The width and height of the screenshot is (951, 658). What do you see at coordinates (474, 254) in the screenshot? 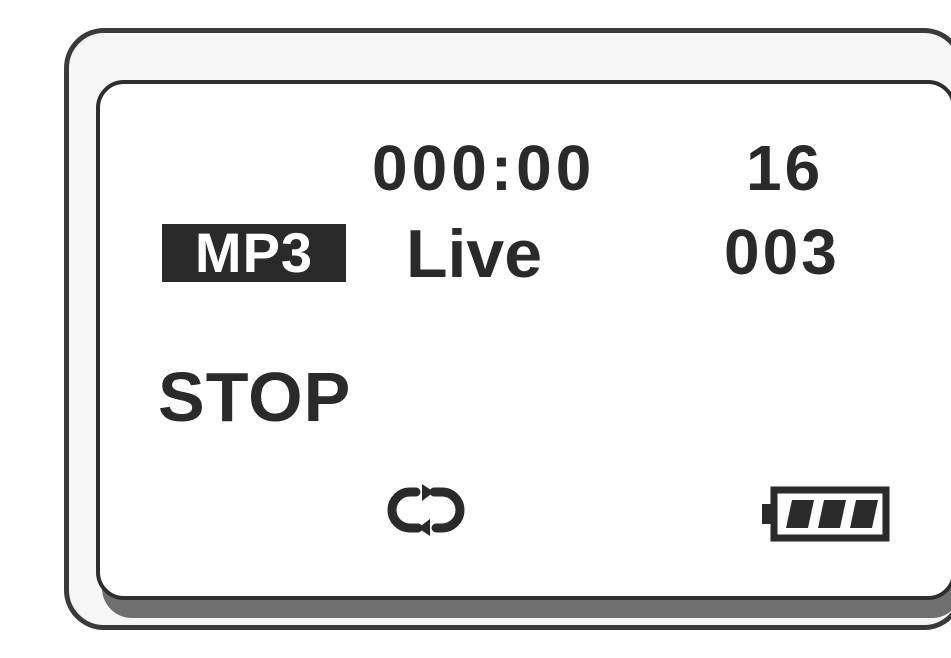
I see `folder-name: Live` at bounding box center [474, 254].